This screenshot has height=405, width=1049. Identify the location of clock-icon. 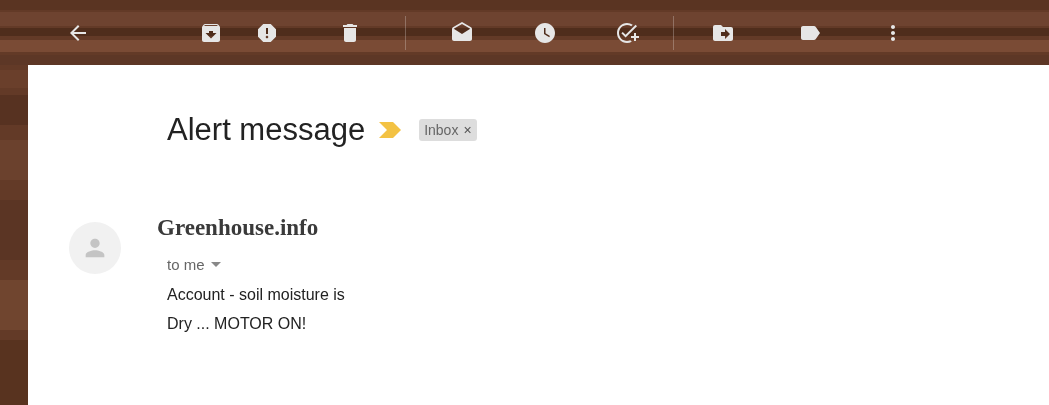
(545, 32).